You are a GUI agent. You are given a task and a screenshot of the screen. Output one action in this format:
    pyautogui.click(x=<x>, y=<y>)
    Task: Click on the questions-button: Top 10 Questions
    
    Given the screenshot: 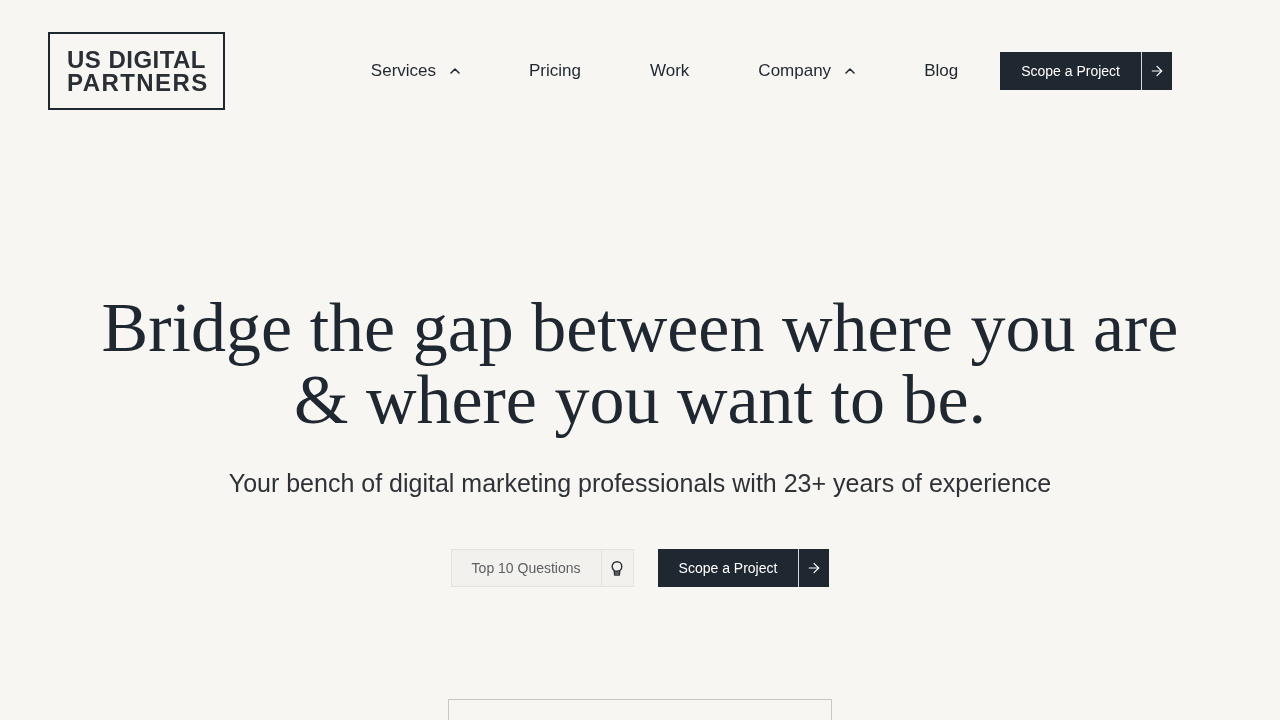 What is the action you would take?
    pyautogui.click(x=542, y=568)
    